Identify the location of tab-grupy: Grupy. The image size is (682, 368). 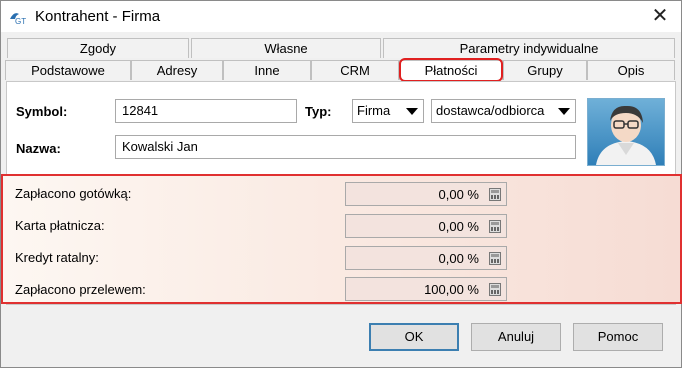
(545, 70).